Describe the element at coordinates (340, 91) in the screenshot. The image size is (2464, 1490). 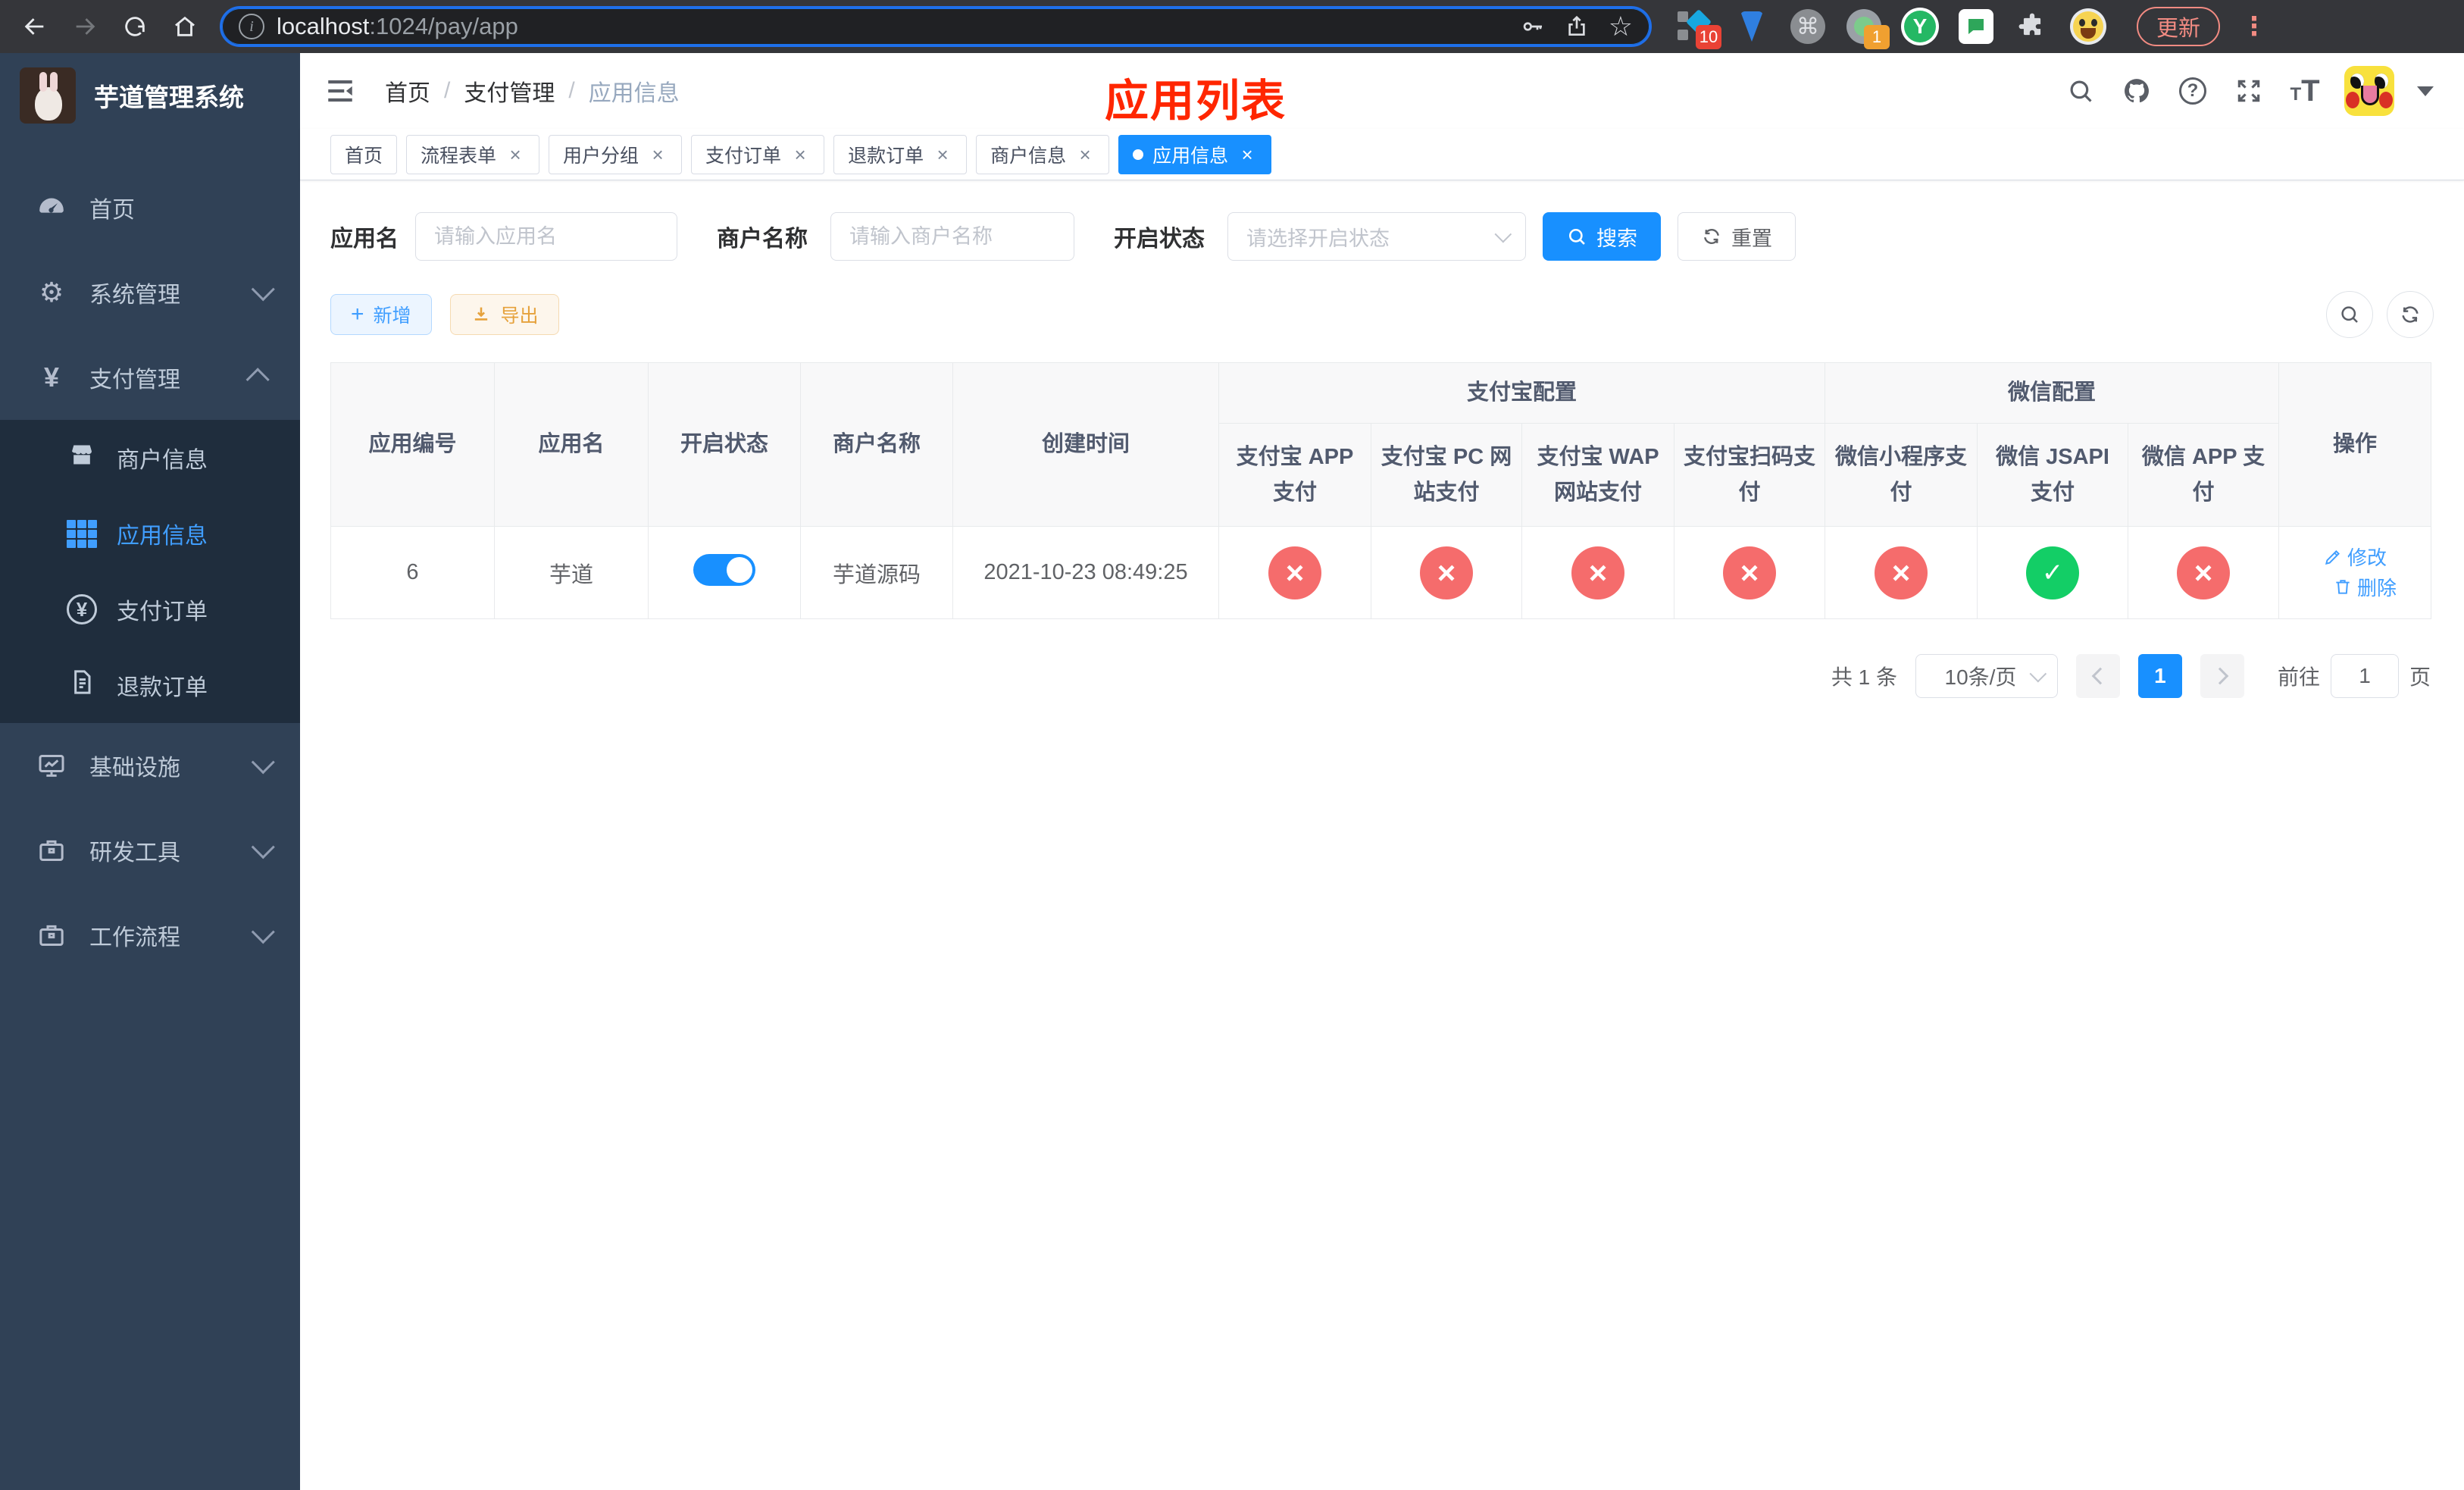
I see `sidebar-collapse-button` at that location.